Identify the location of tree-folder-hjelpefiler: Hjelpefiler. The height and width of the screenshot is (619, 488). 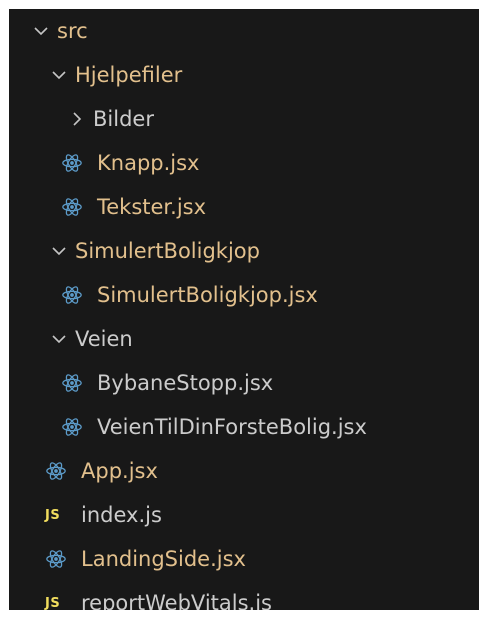
(244, 75).